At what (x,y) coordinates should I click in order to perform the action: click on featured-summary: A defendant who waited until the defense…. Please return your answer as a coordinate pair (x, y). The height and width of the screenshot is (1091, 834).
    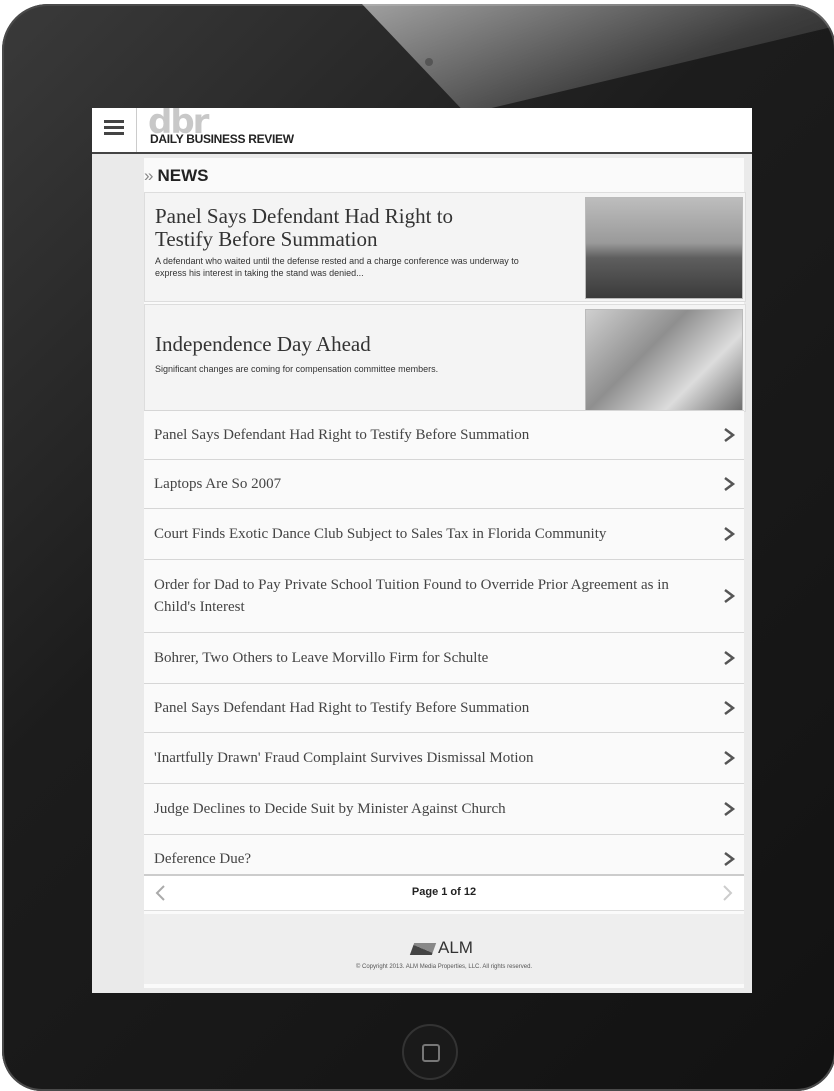
    Looking at the image, I should click on (337, 267).